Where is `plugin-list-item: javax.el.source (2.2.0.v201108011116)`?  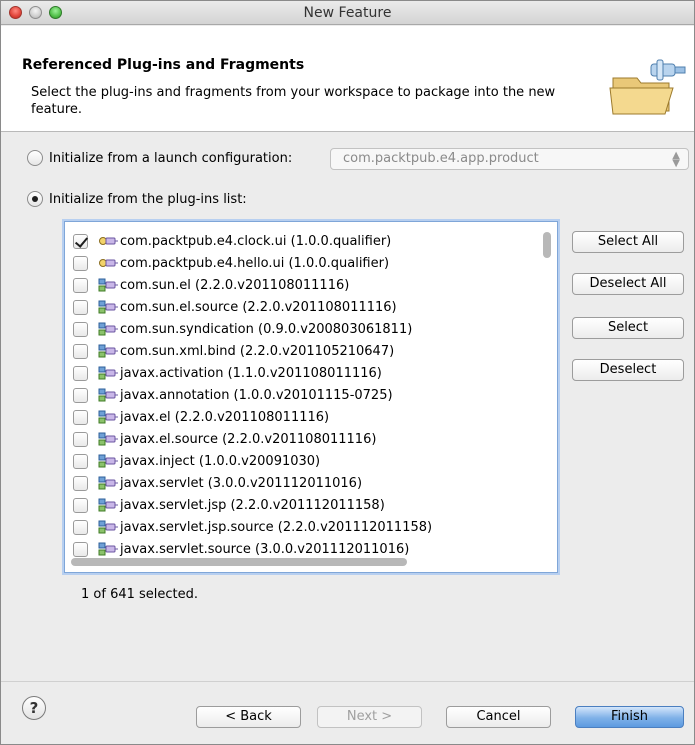 plugin-list-item: javax.el.source (2.2.0.v201108011116) is located at coordinates (305, 439).